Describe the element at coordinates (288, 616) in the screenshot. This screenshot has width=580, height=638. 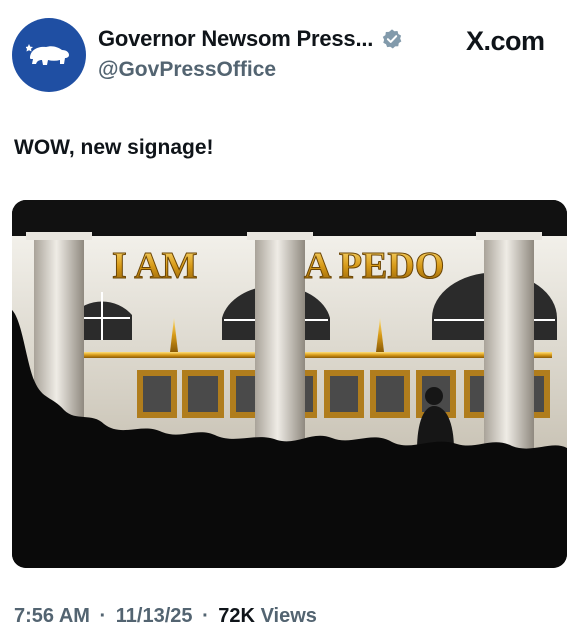
I see `views-label: Views` at that location.